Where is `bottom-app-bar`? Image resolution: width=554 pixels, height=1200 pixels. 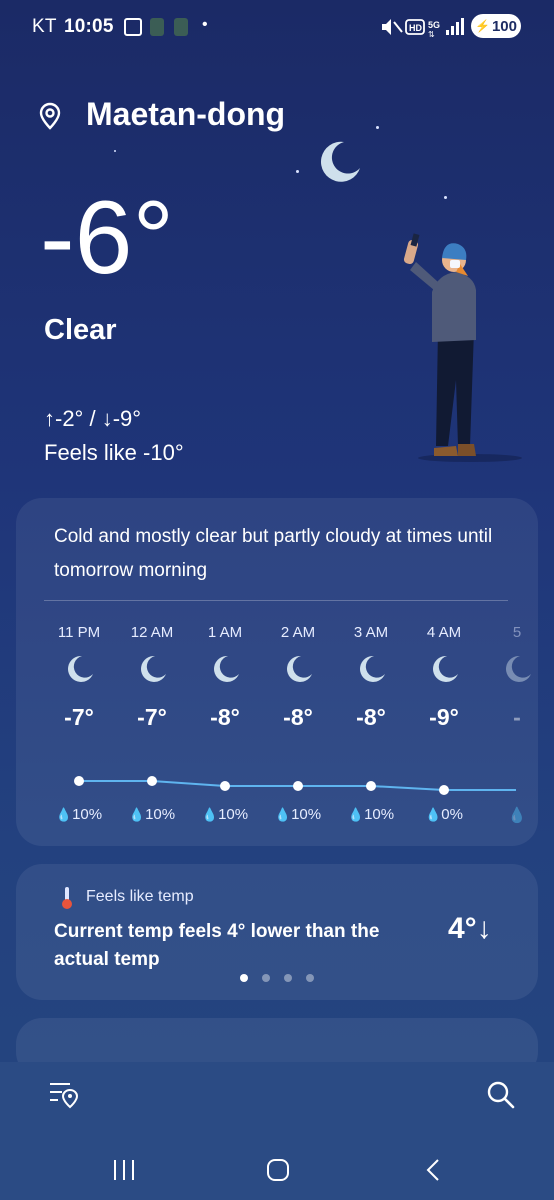 bottom-app-bar is located at coordinates (277, 1100).